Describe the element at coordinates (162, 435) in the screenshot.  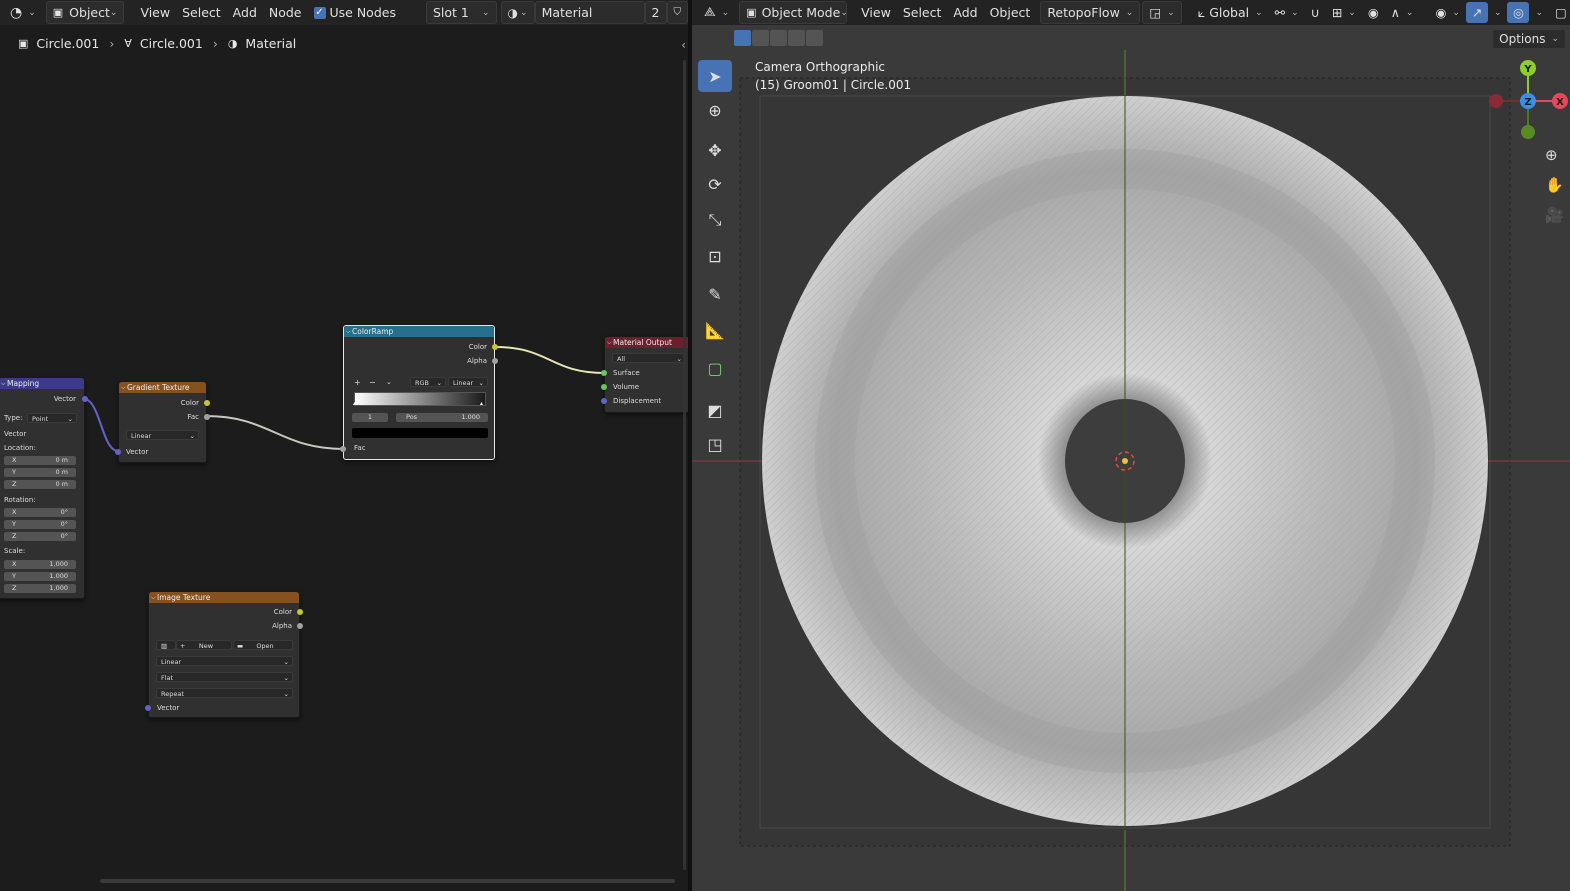
I see `gradient-type-dropdown: Linear ⌄` at that location.